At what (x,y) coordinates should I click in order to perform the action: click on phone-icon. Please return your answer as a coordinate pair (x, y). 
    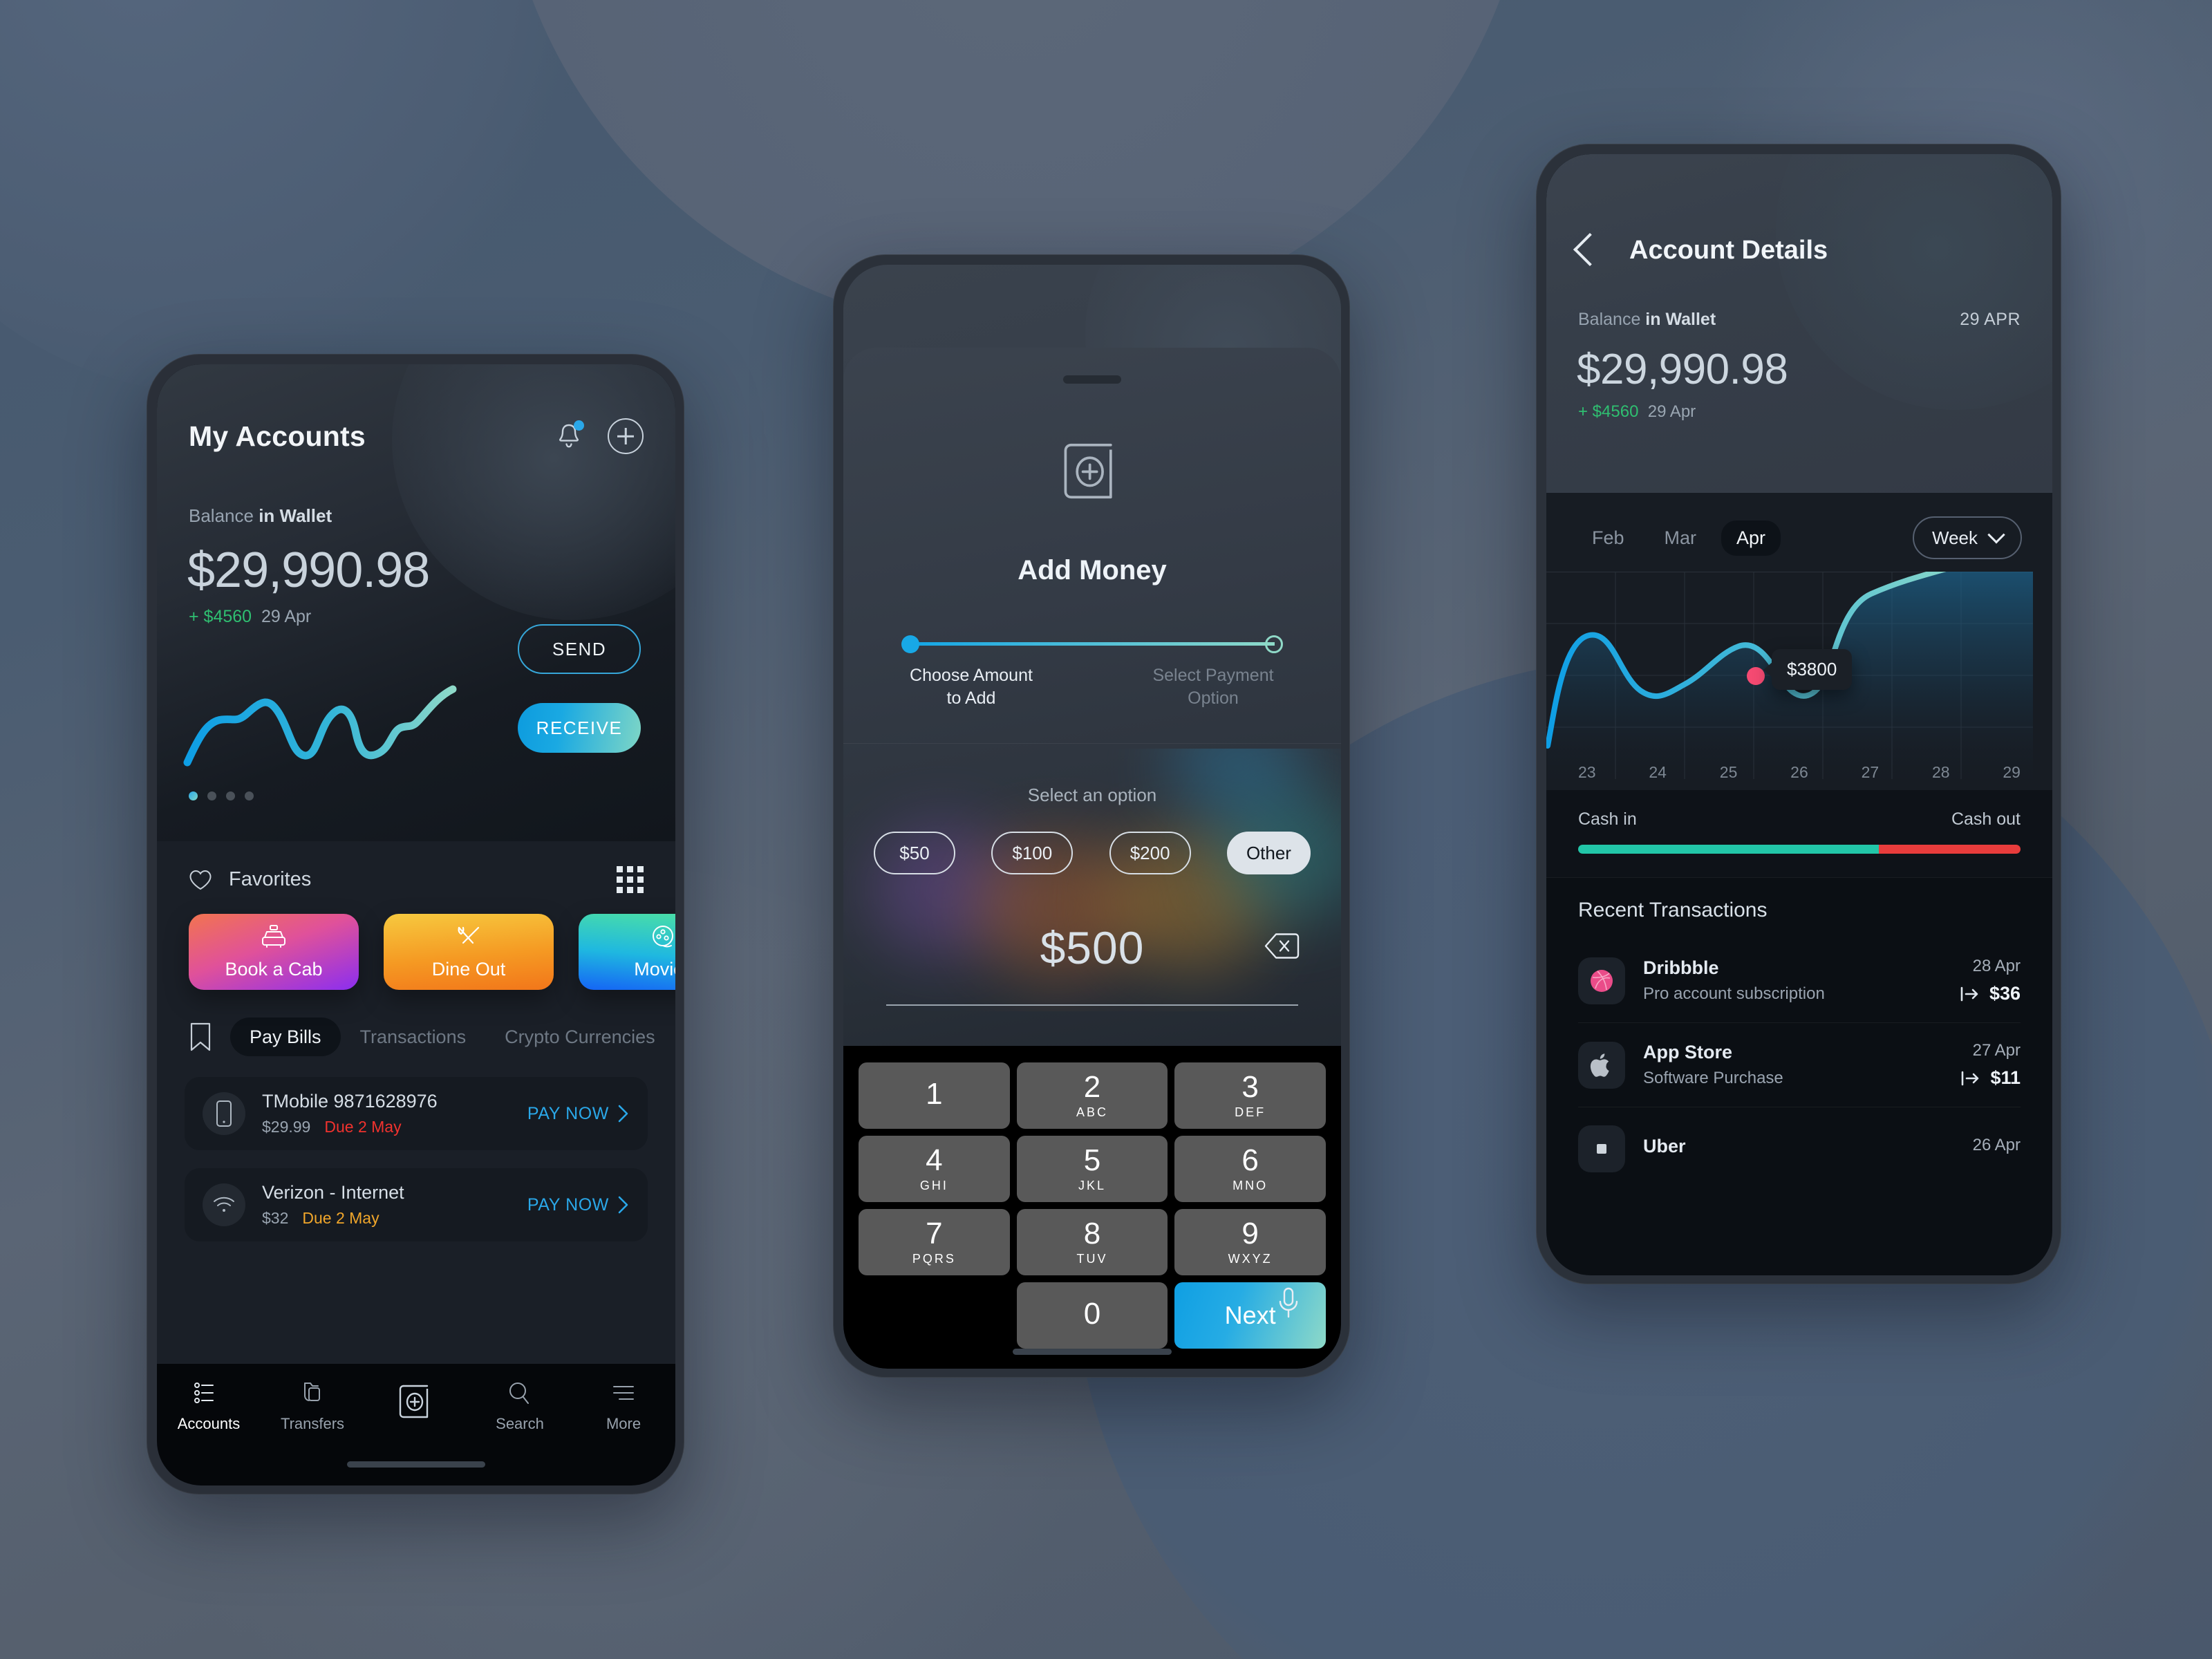
    Looking at the image, I should click on (224, 1113).